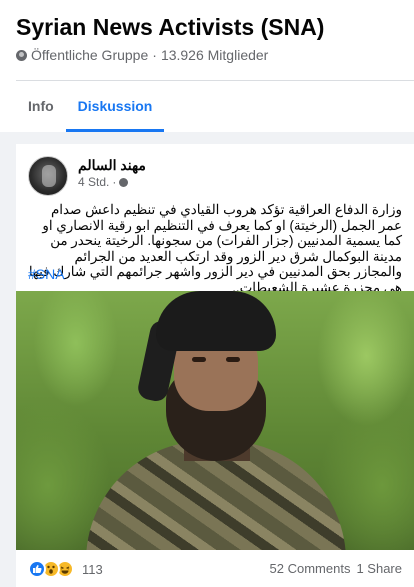 Image resolution: width=414 pixels, height=587 pixels. Describe the element at coordinates (93, 182) in the screenshot. I see `post-time: 4 Std.` at that location.